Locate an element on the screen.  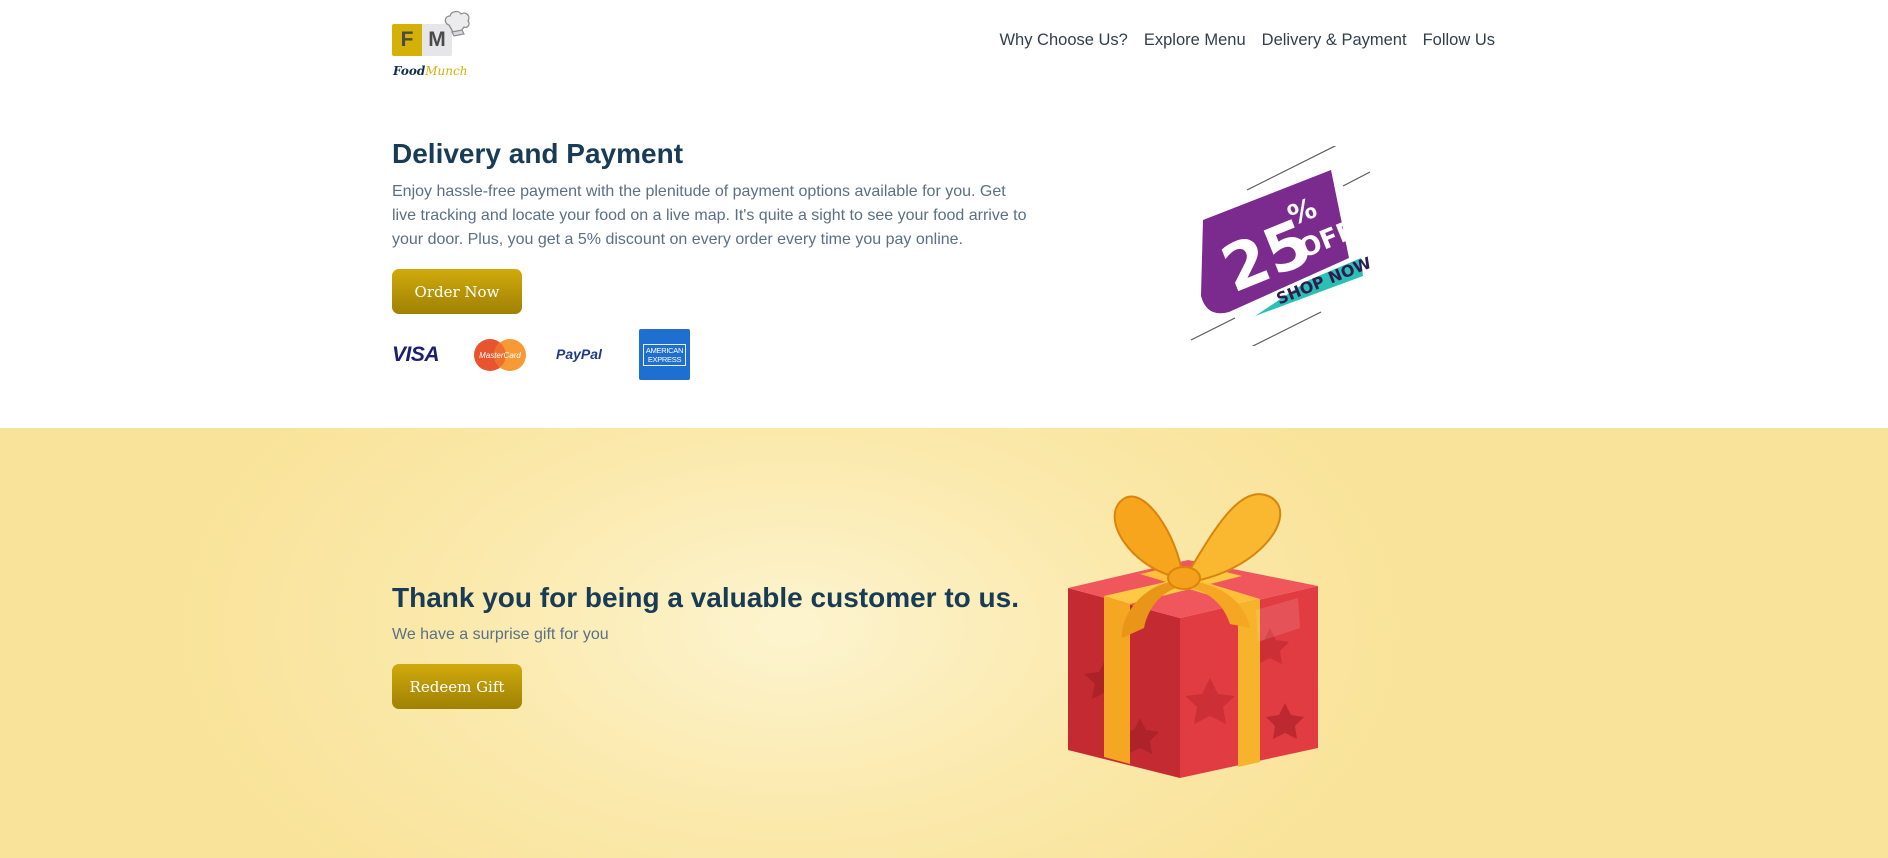
logo-text-food: Food is located at coordinates (409, 71).